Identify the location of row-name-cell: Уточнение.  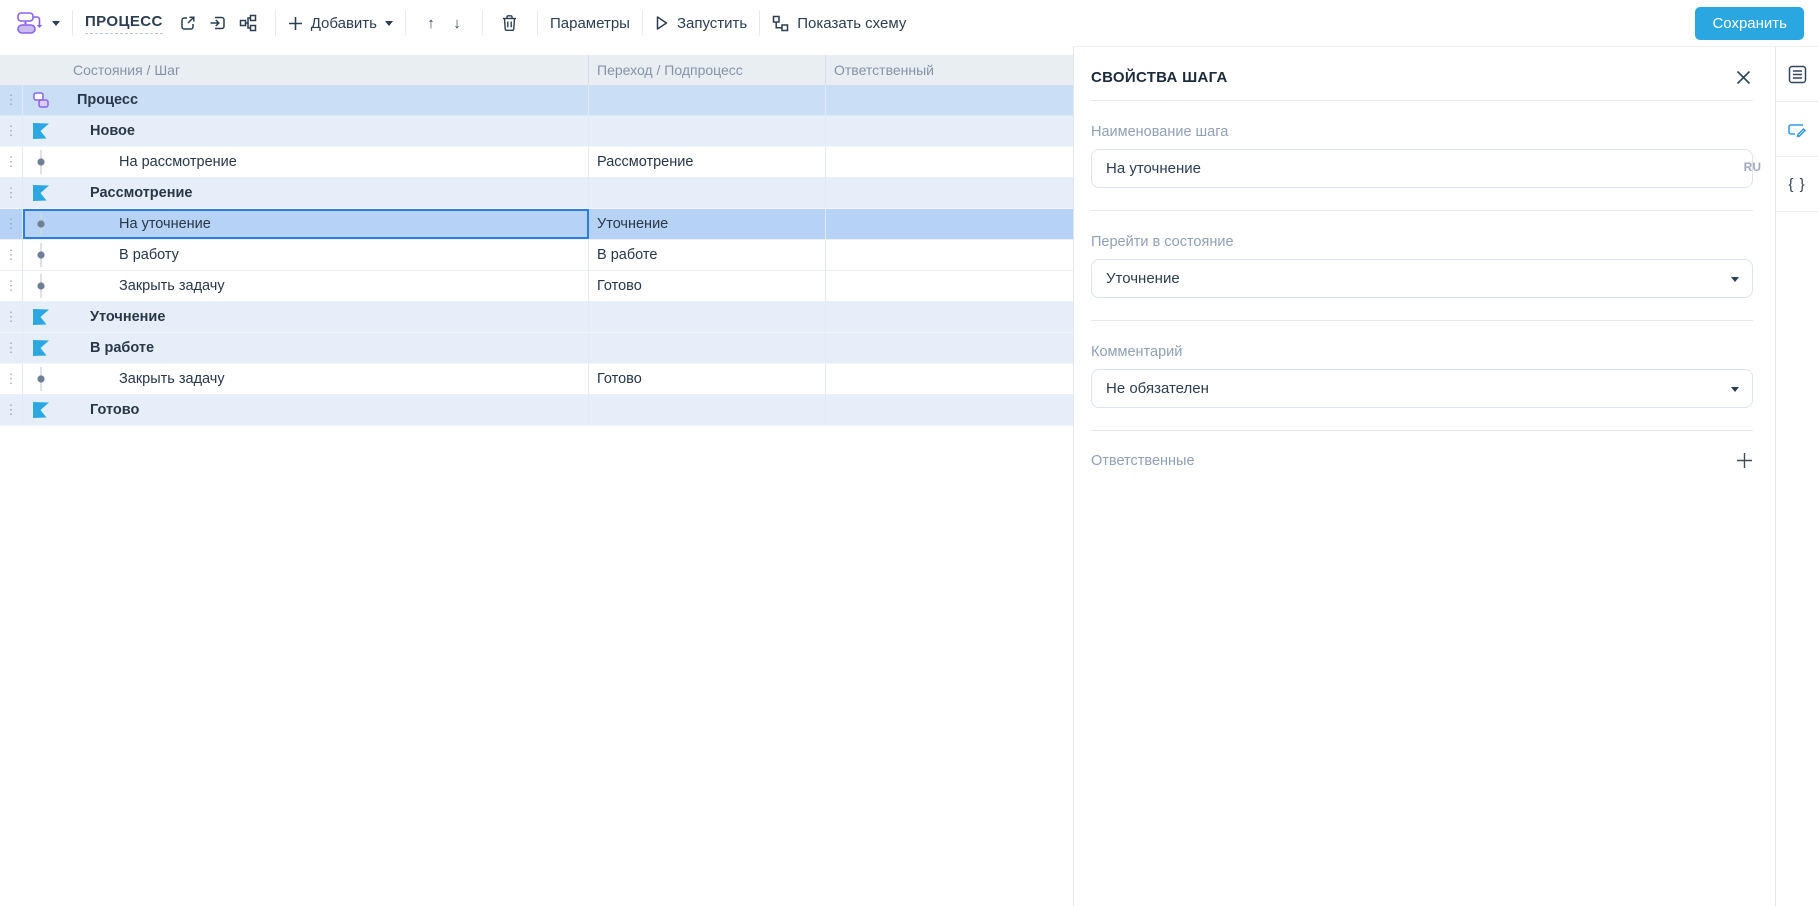
(323, 317).